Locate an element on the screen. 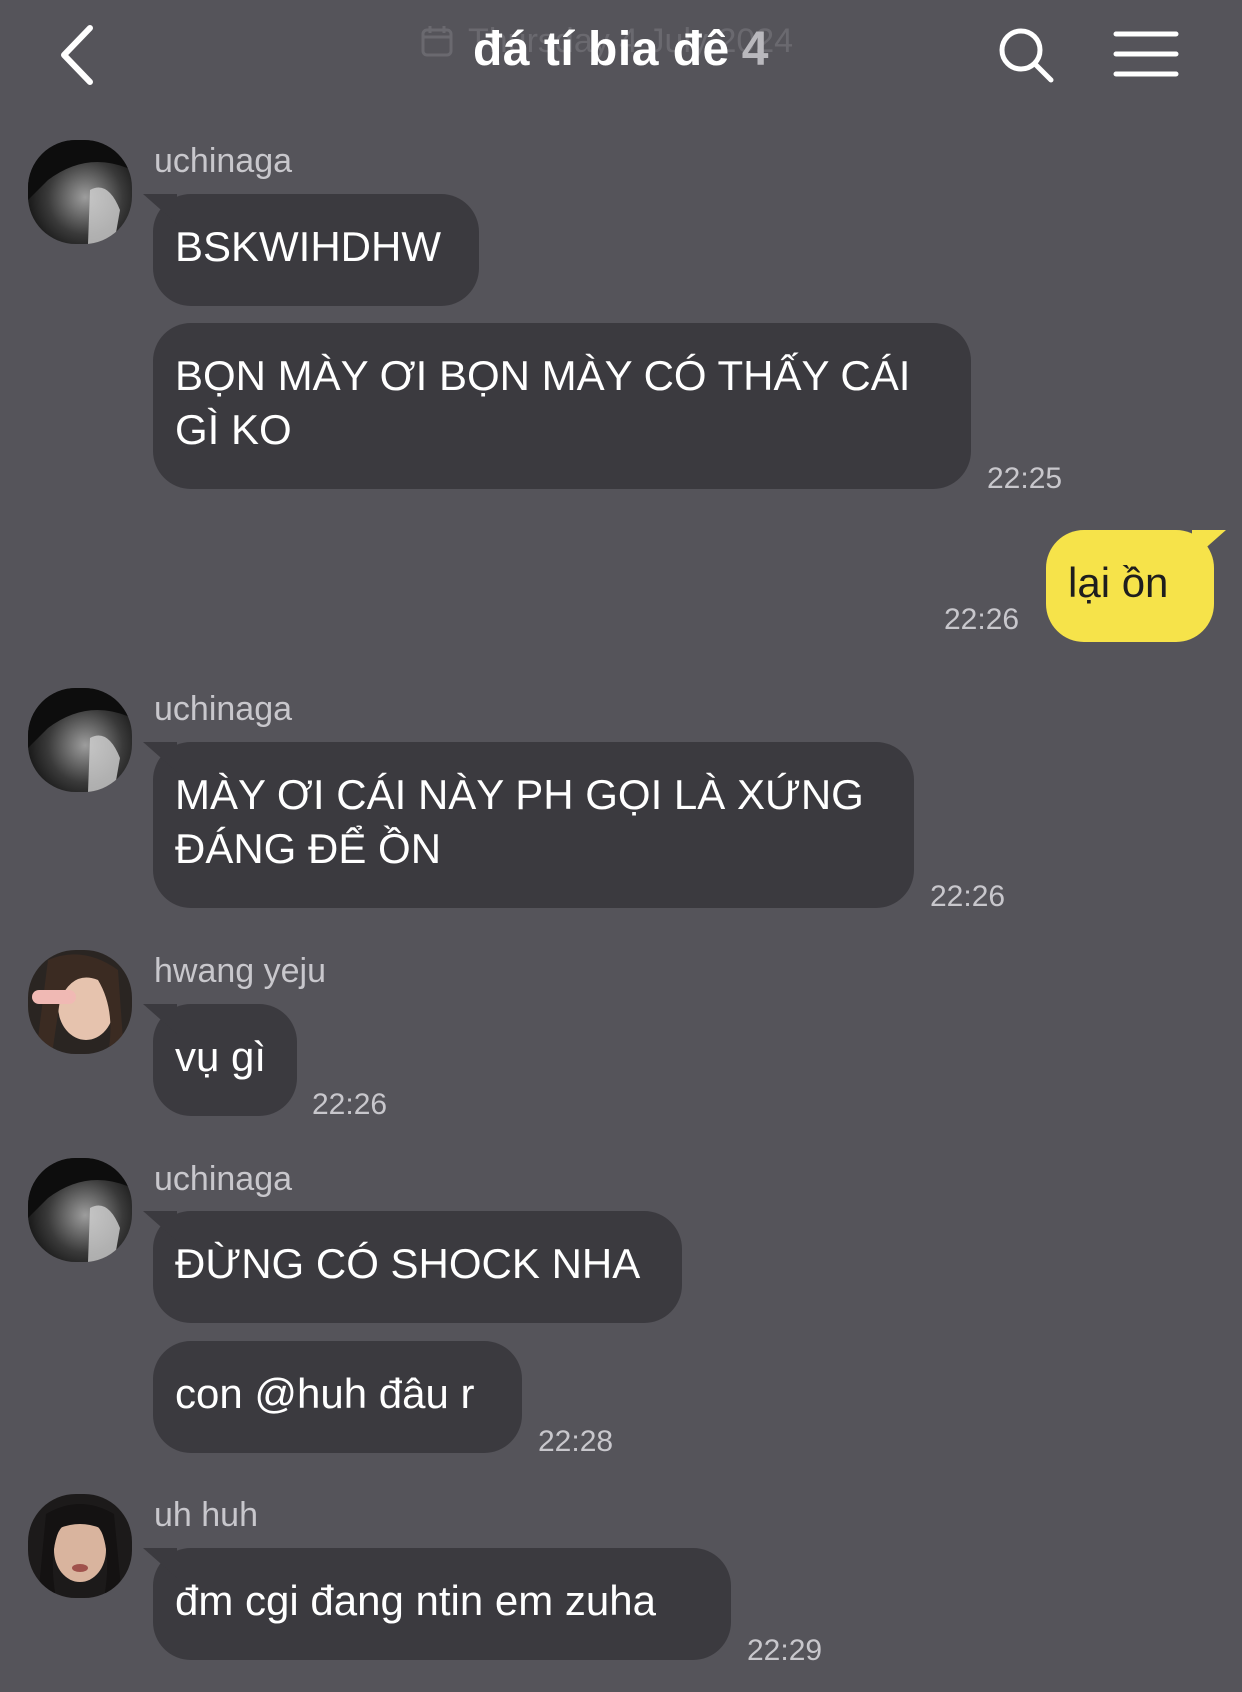 Image resolution: width=1242 pixels, height=1692 pixels. chat-header: Thursday 4 July 2024 đá tí bia đê 4 is located at coordinates (621, 55).